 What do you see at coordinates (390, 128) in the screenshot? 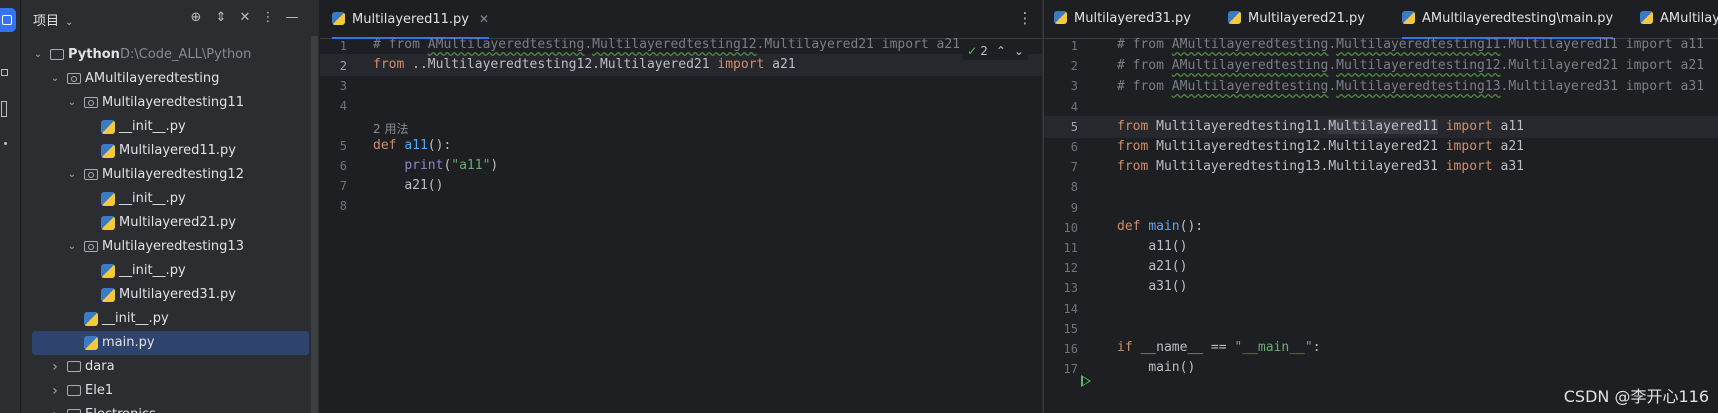
I see `usage-hint: 2 用法` at bounding box center [390, 128].